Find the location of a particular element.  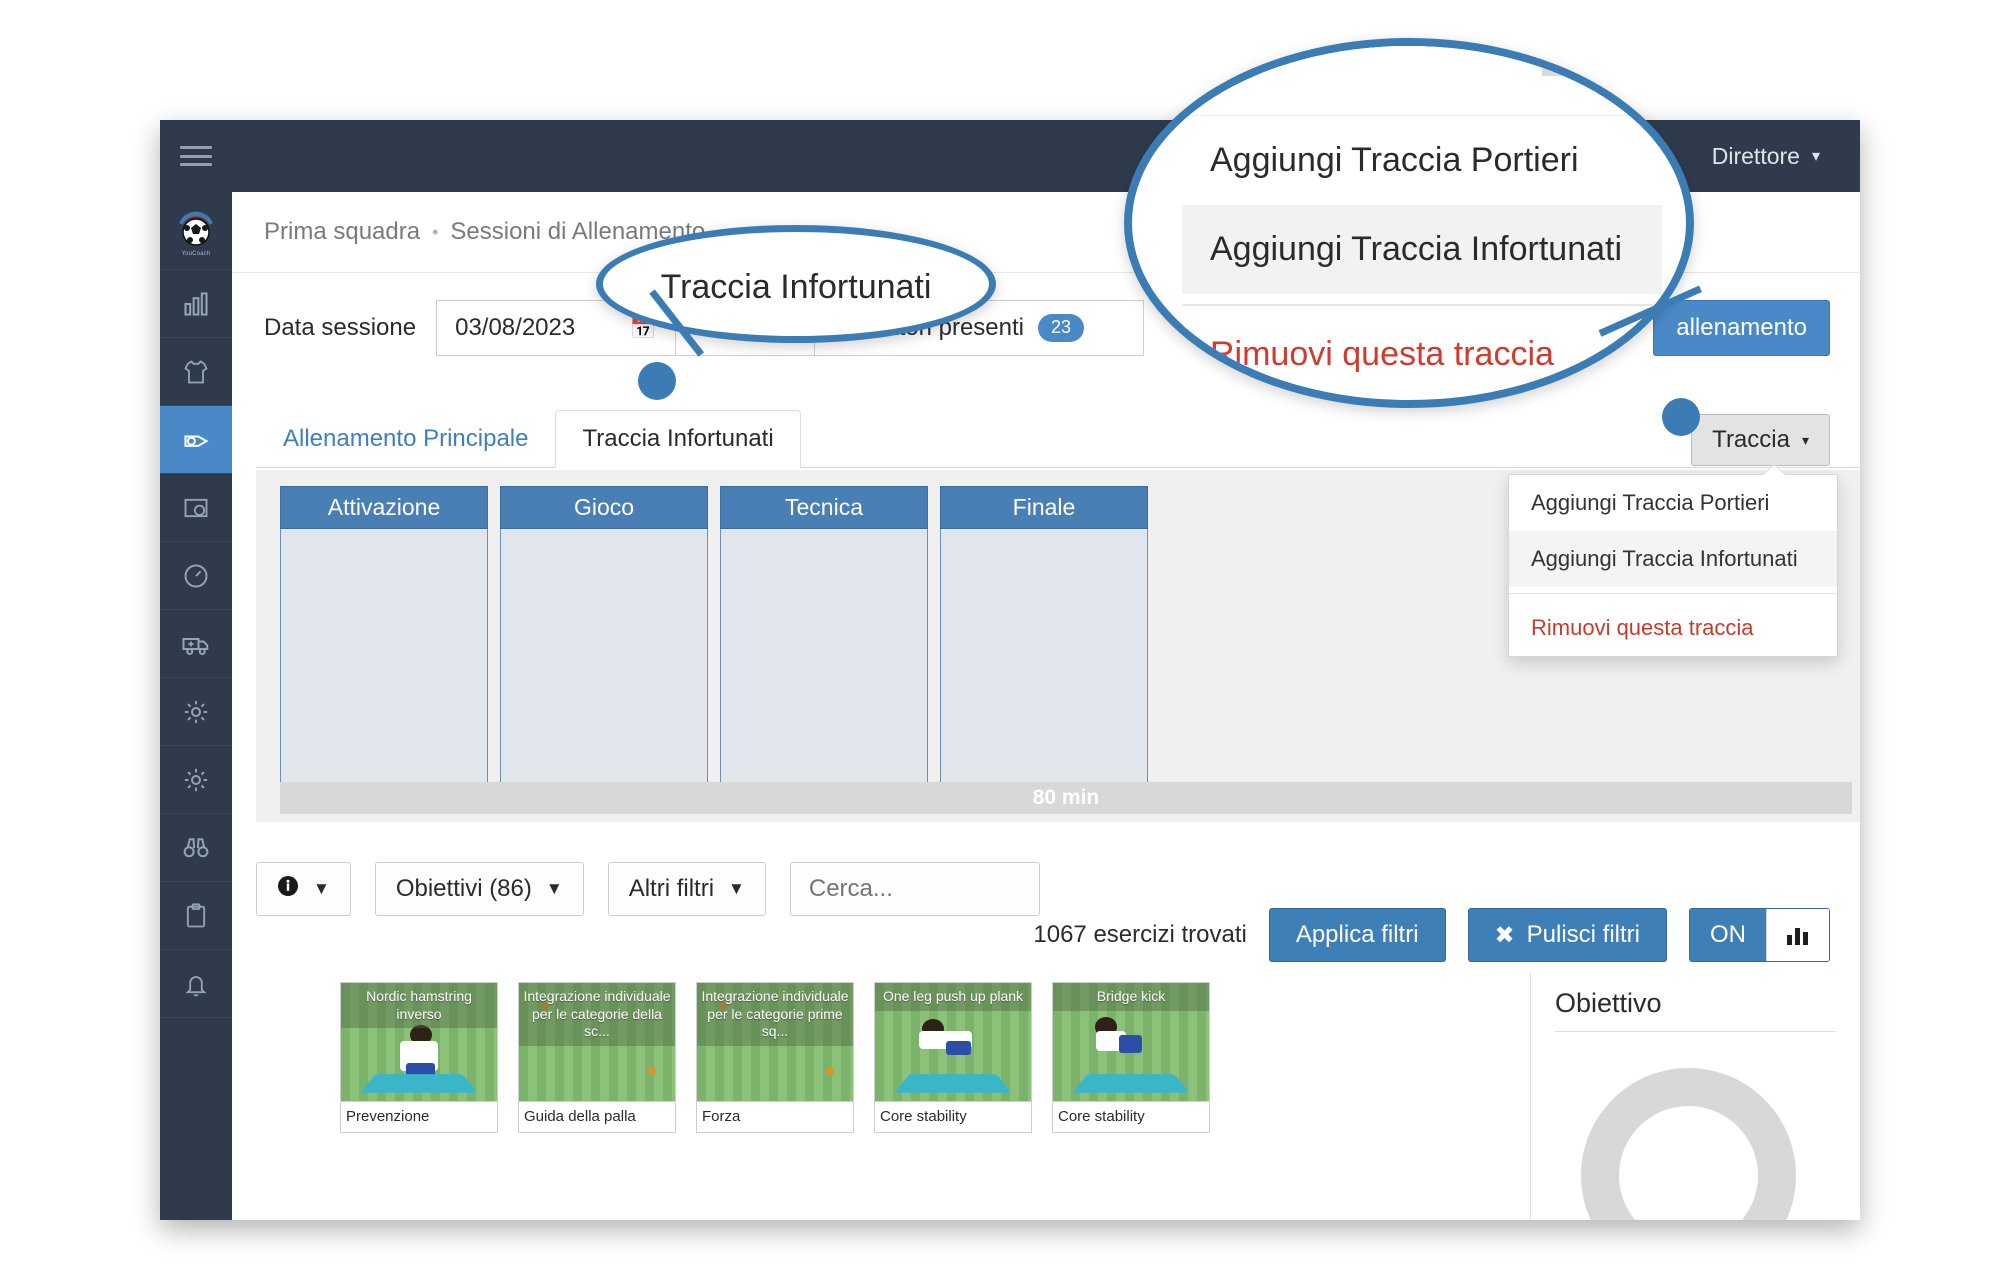

clear-filters-button: ✖ Pulisci filtri is located at coordinates (1567, 935).